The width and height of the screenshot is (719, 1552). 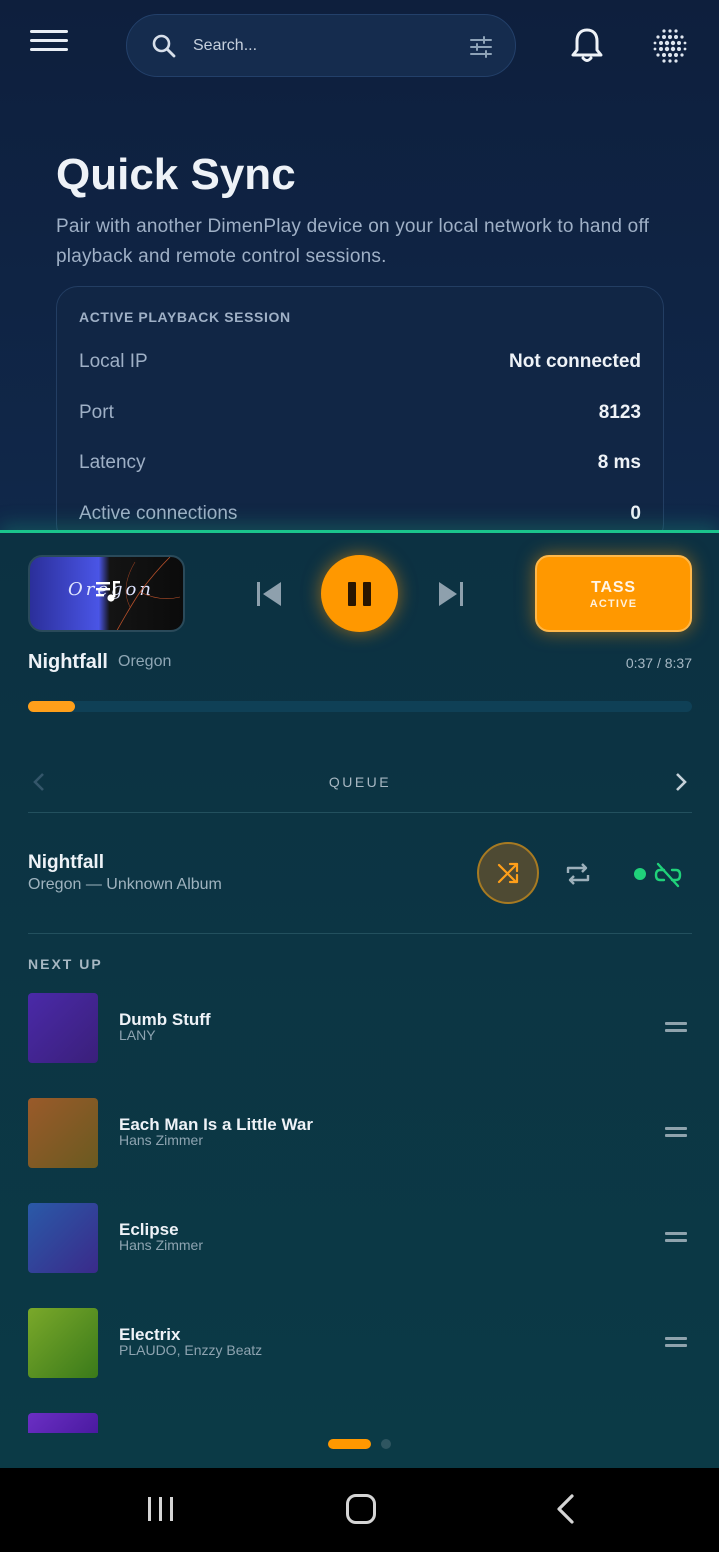 What do you see at coordinates (587, 46) in the screenshot?
I see `bell-icon` at bounding box center [587, 46].